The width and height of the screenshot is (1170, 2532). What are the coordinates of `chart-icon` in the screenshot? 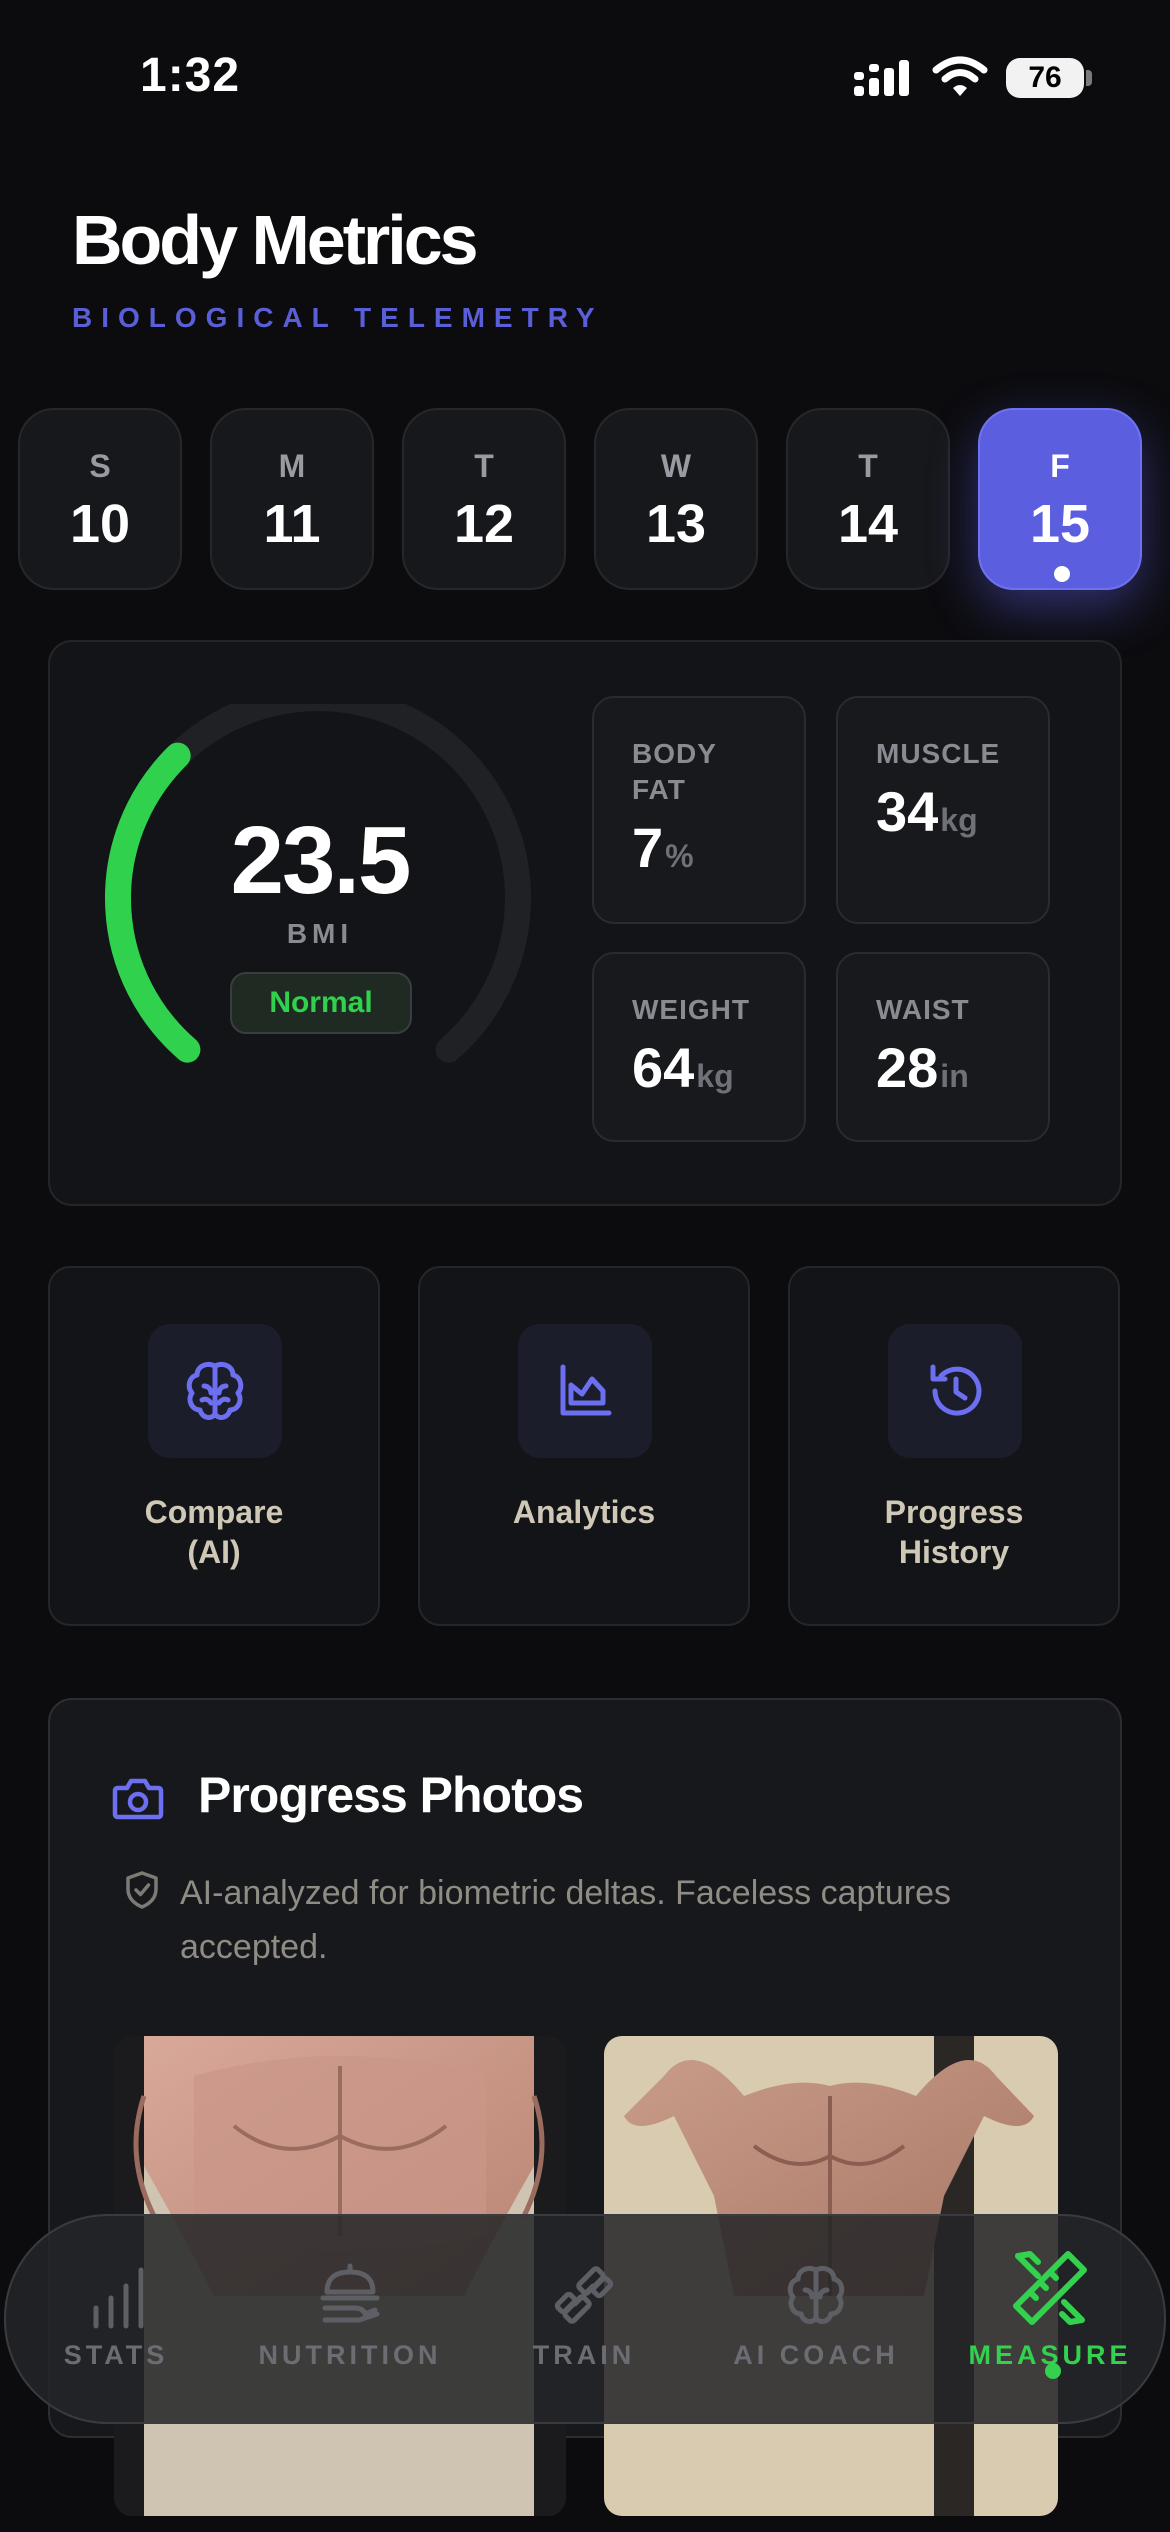 It's located at (585, 1391).